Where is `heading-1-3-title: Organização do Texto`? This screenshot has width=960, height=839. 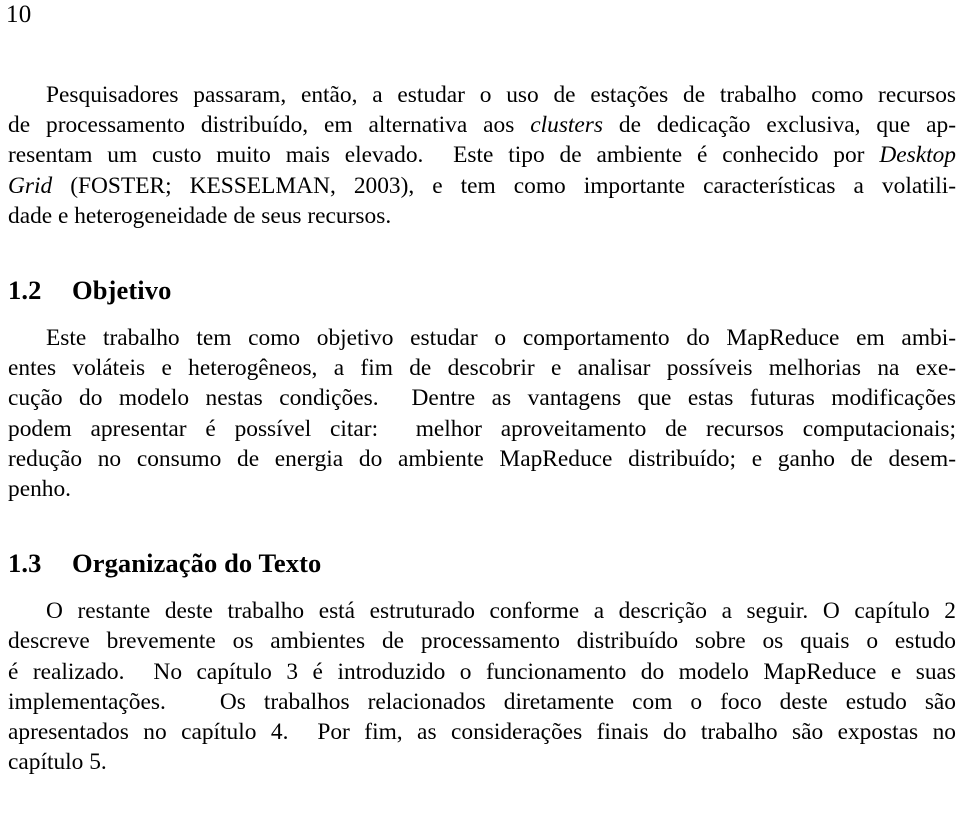
heading-1-3-title: Organização do Texto is located at coordinates (197, 563).